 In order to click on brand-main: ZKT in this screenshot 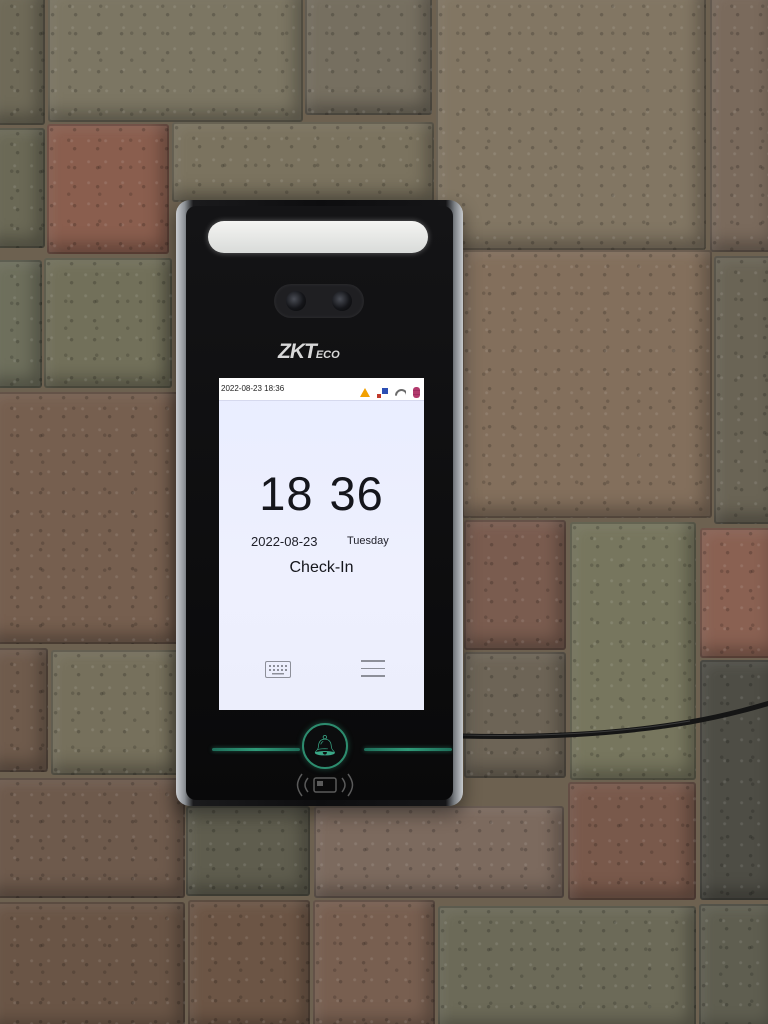, I will do `click(297, 351)`.